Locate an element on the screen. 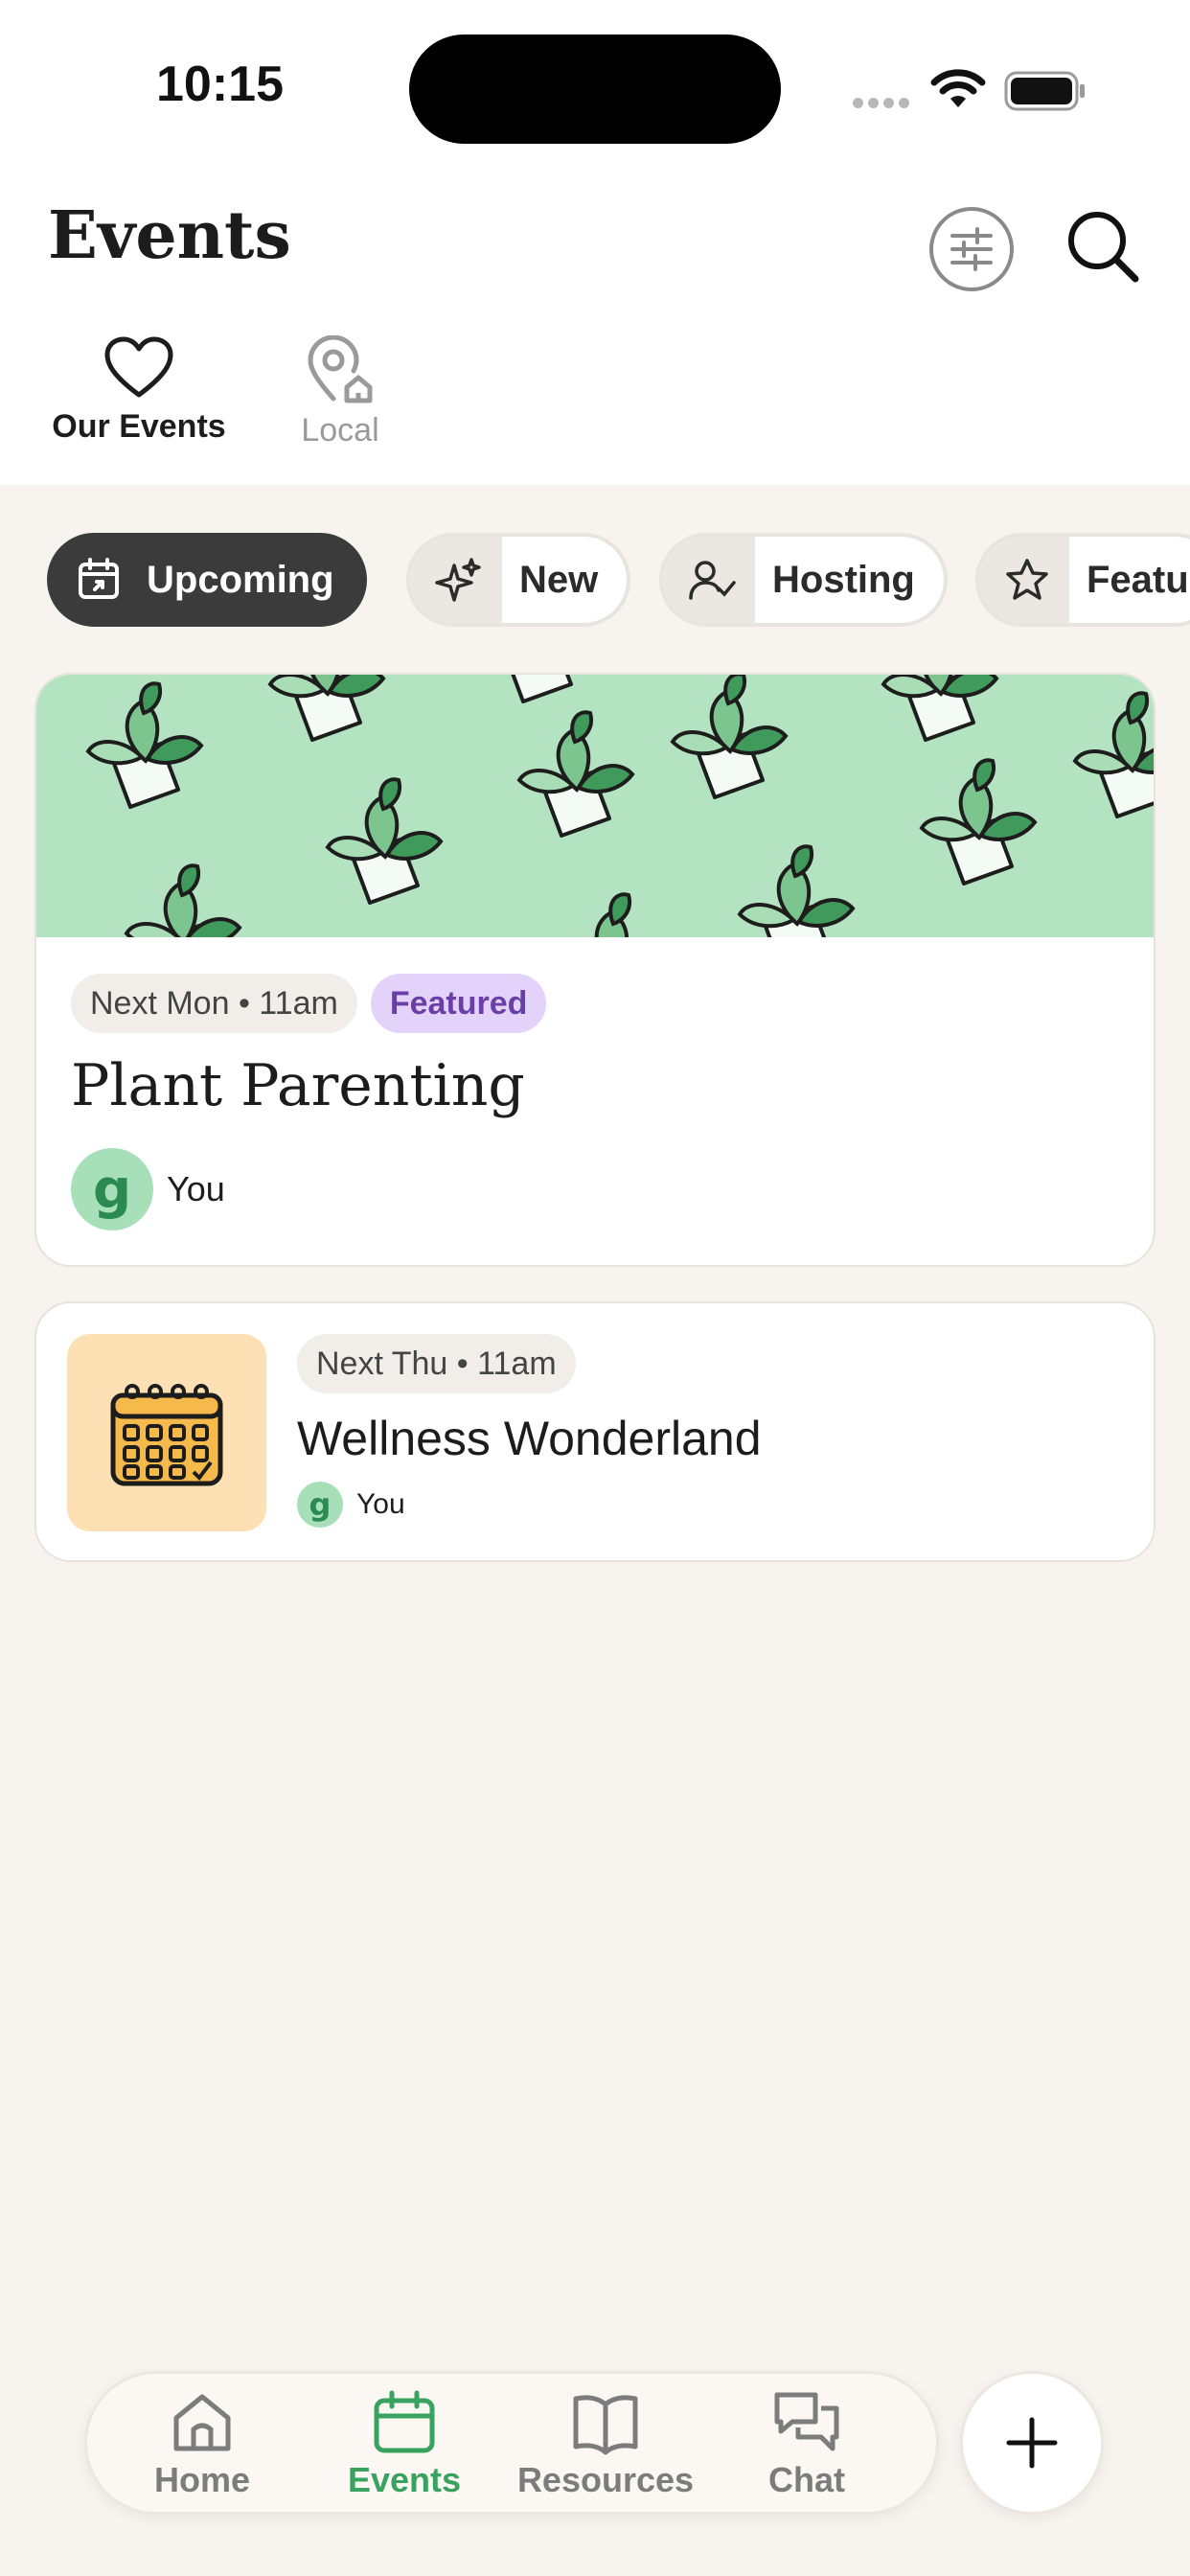  star-icon is located at coordinates (1024, 580).